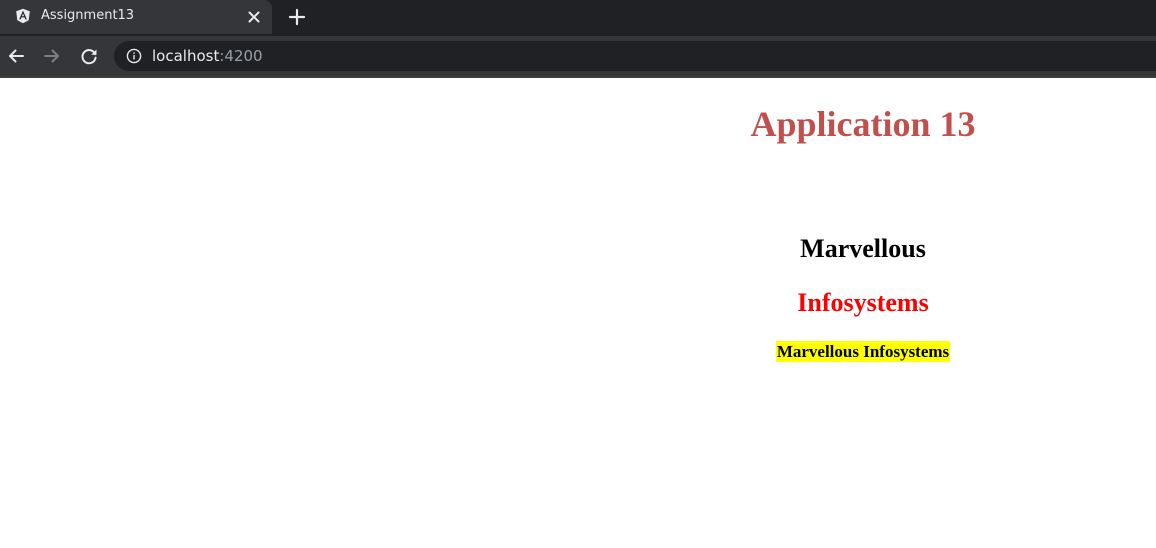 This screenshot has width=1156, height=548. I want to click on tab-strip: Assignment13, so click(578, 18).